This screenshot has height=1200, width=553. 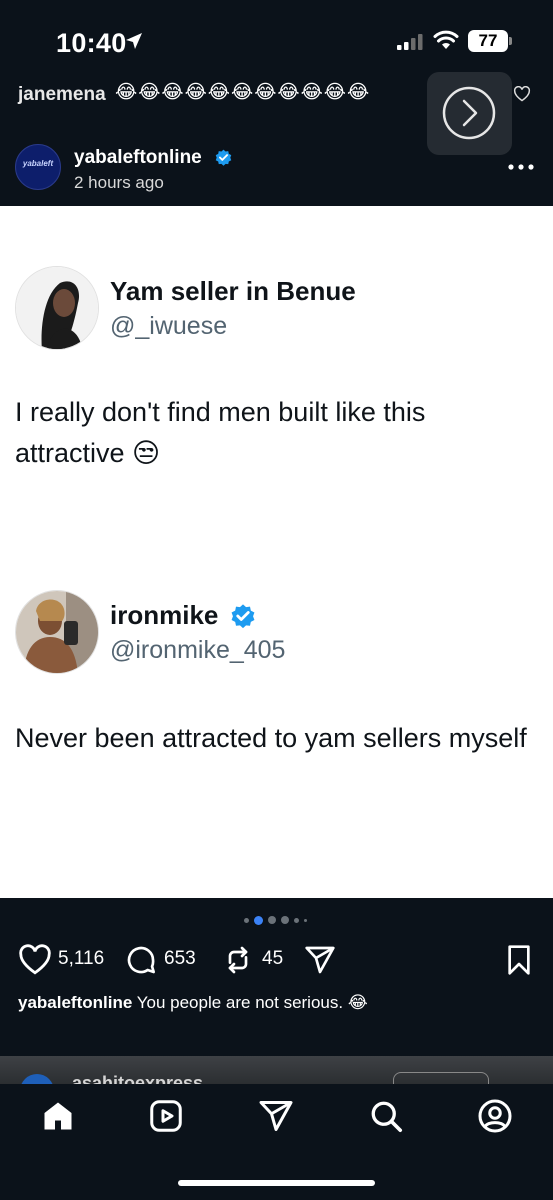 I want to click on action-bar: 5,116 653 45, so click(x=276, y=959).